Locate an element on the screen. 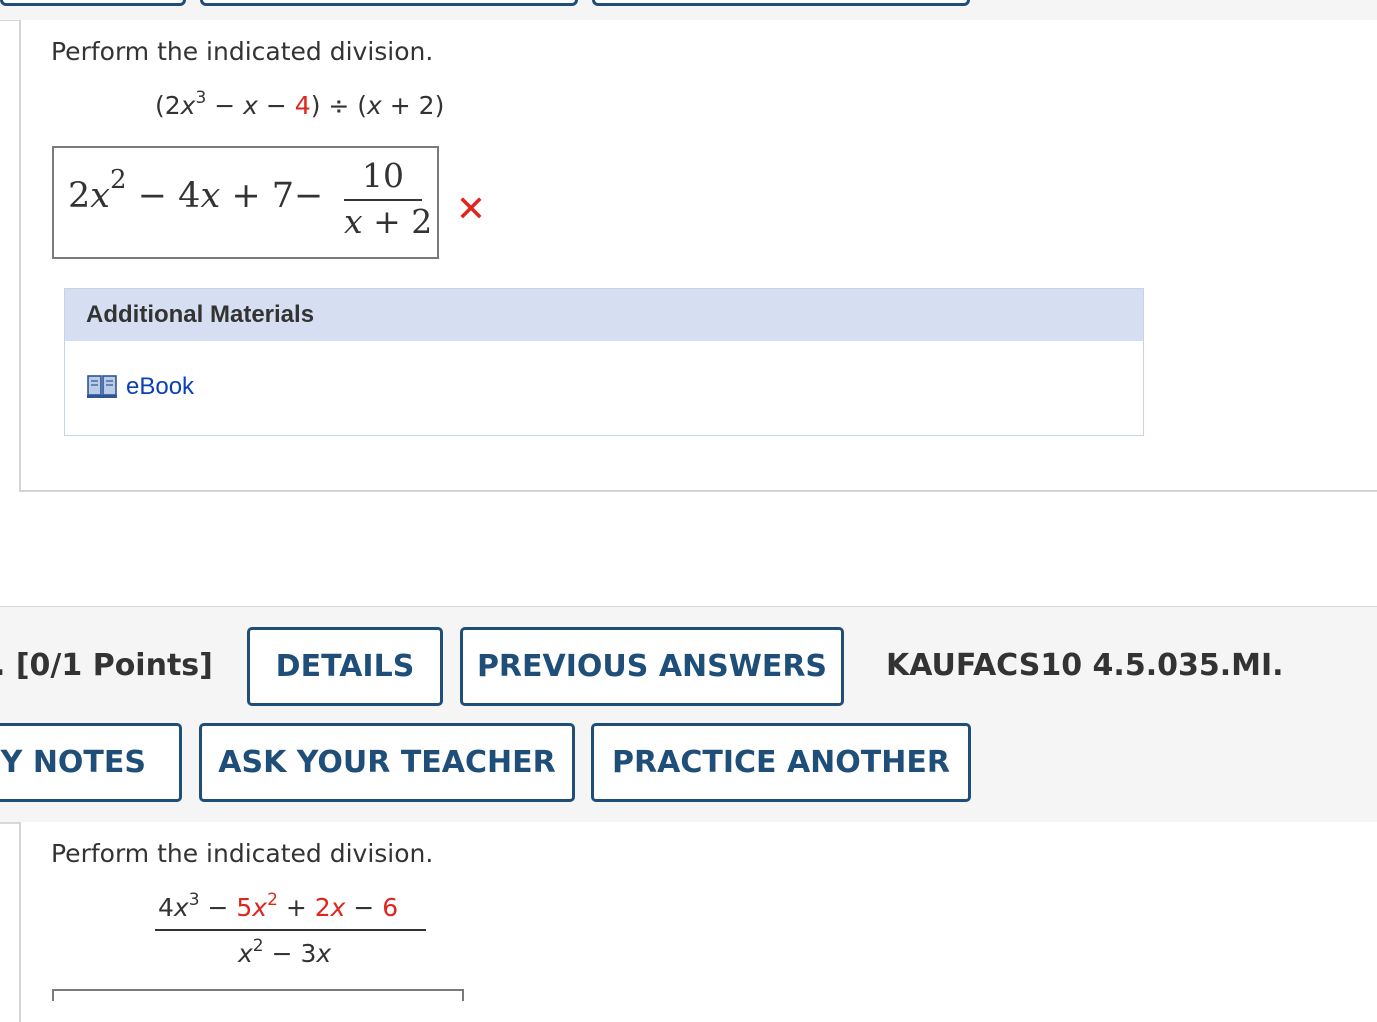 This screenshot has width=1377, height=1022. book-icon is located at coordinates (102, 386).